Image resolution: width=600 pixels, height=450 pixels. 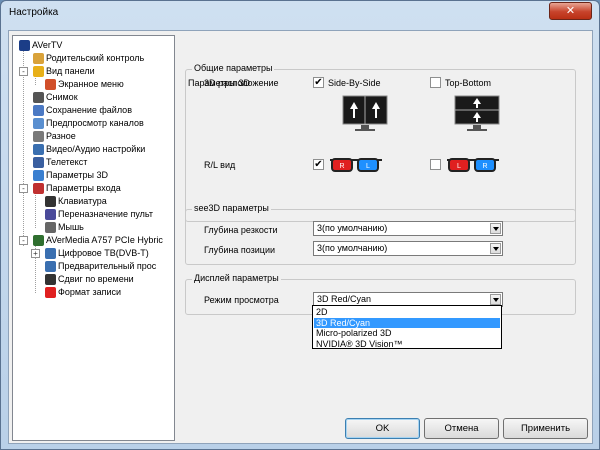 I want to click on tree-item-label: AVerMedia A757 PCIe Hybric, so click(x=104, y=240).